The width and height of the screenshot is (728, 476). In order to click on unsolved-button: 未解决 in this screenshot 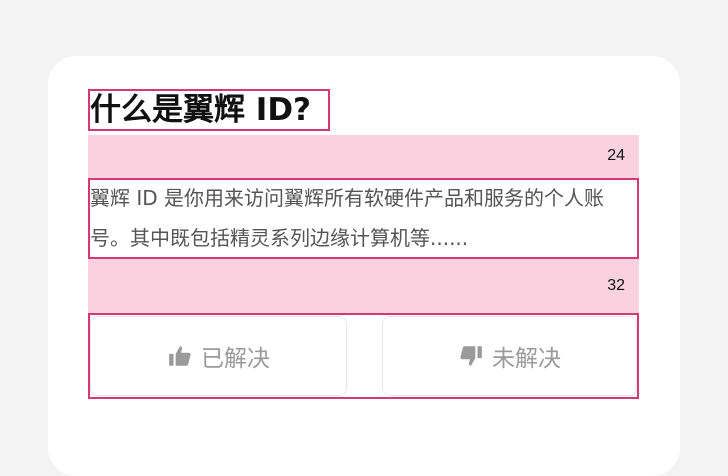, I will do `click(509, 356)`.